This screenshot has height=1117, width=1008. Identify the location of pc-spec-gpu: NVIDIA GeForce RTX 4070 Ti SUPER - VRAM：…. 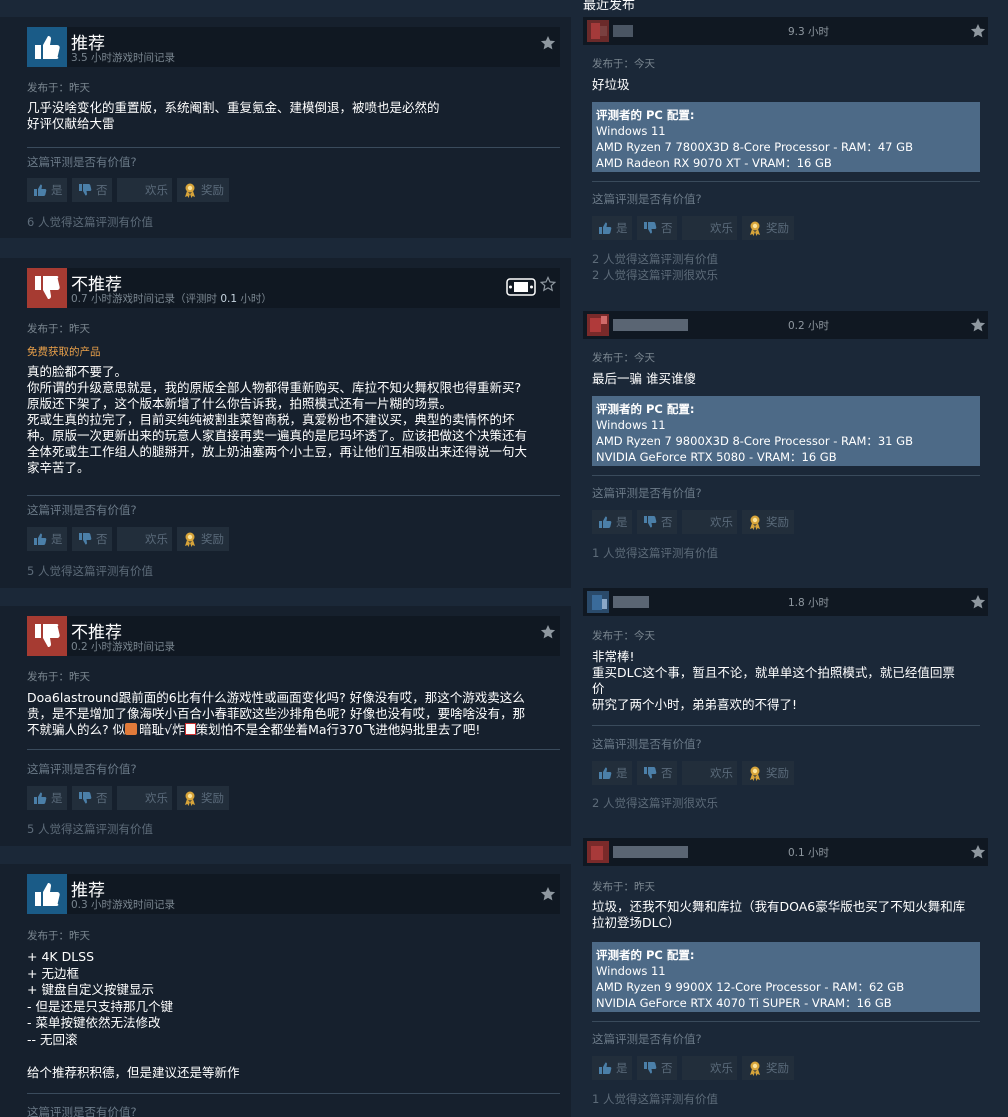
(744, 1003).